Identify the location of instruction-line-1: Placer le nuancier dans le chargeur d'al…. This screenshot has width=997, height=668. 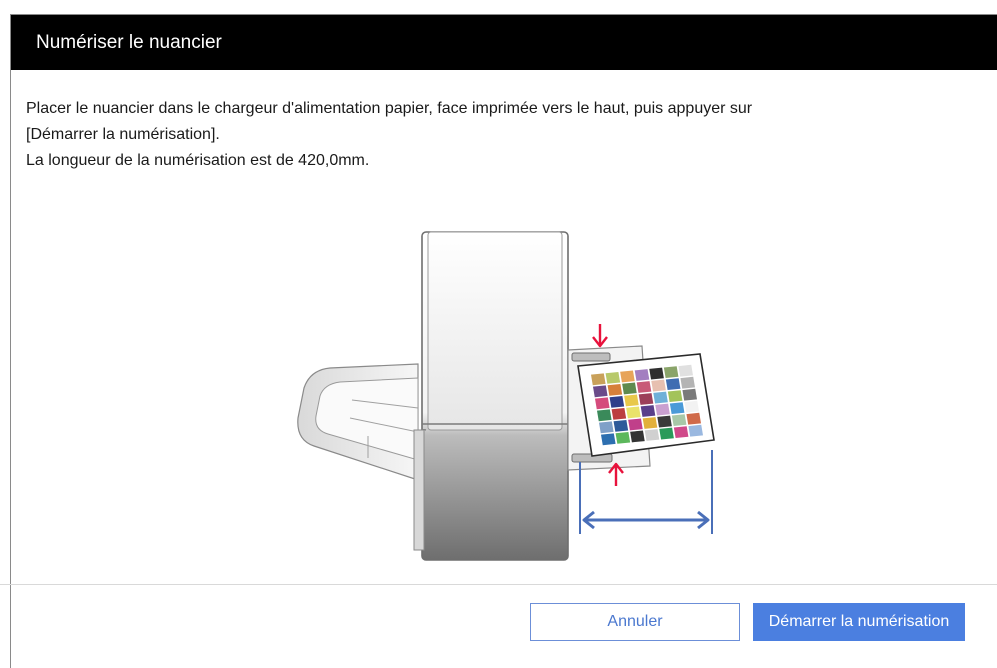
(389, 108).